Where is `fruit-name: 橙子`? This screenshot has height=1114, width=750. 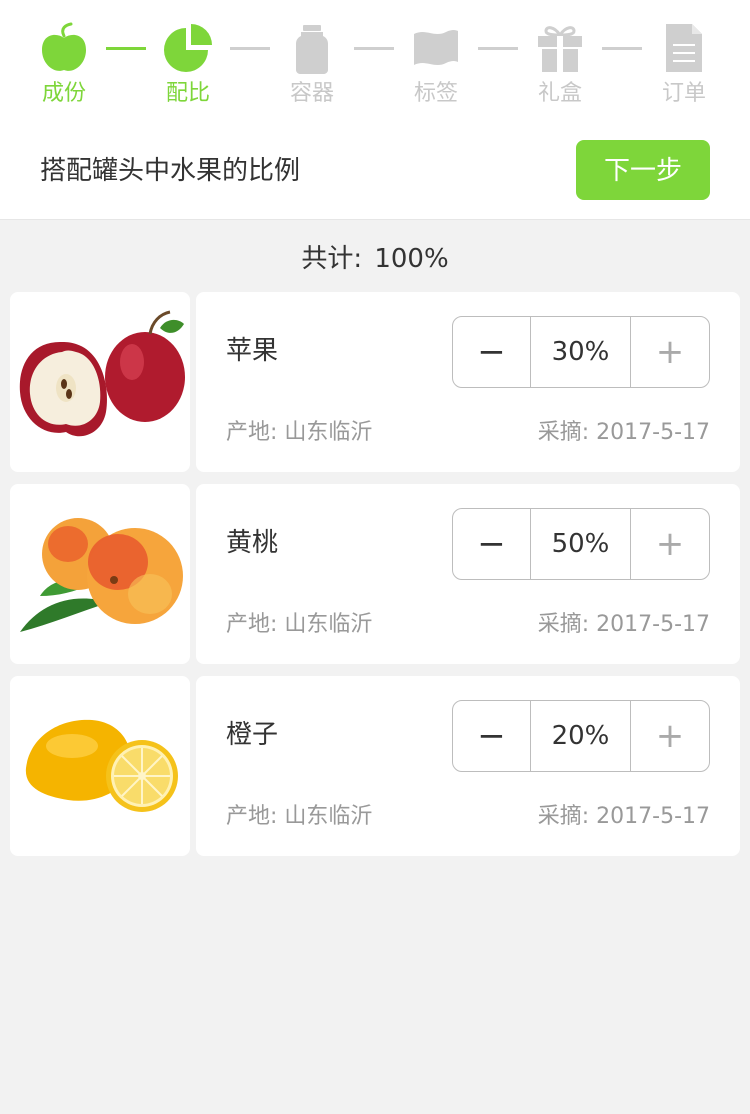
fruit-name: 橙子 is located at coordinates (252, 735).